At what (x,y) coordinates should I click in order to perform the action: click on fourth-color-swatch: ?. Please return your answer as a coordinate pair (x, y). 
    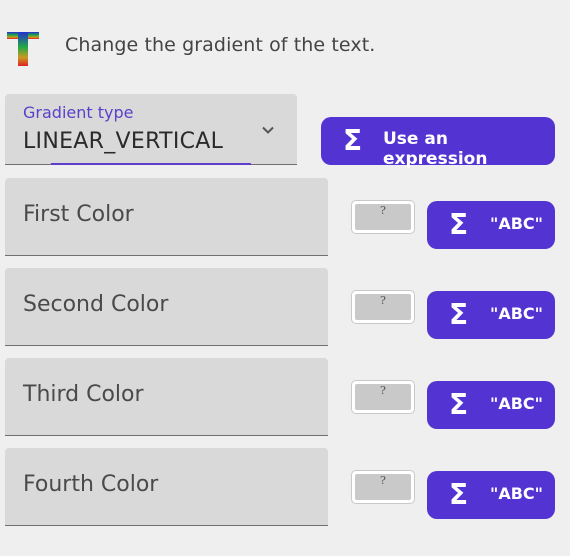
    Looking at the image, I should click on (383, 487).